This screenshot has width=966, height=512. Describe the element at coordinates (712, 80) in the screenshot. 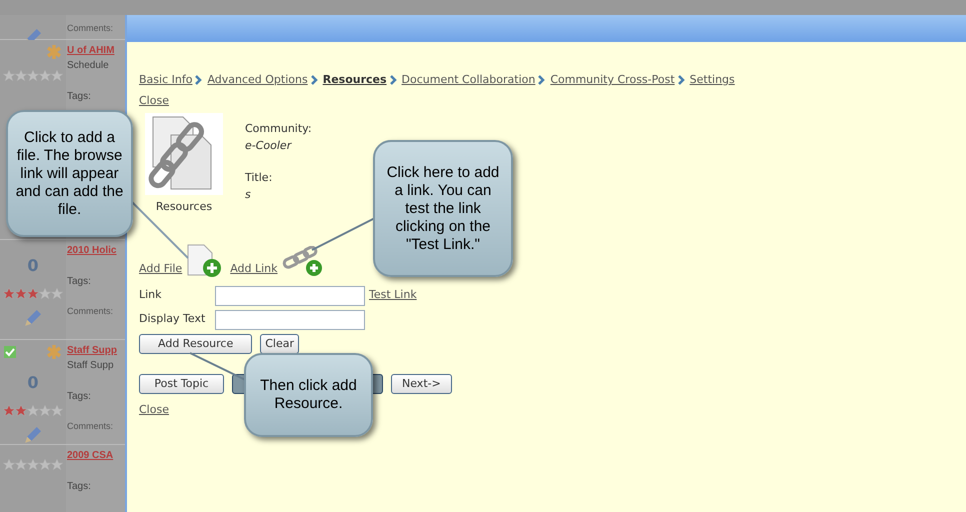

I see `breadcrumb-link: Settings` at that location.